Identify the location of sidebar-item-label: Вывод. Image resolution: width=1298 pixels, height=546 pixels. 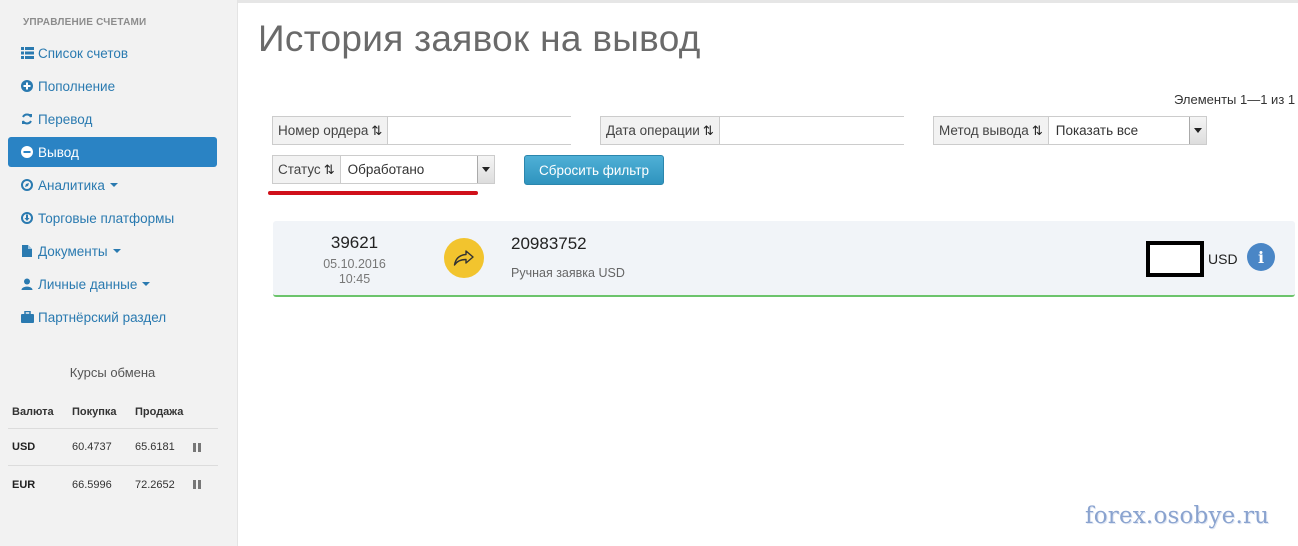
(58, 152).